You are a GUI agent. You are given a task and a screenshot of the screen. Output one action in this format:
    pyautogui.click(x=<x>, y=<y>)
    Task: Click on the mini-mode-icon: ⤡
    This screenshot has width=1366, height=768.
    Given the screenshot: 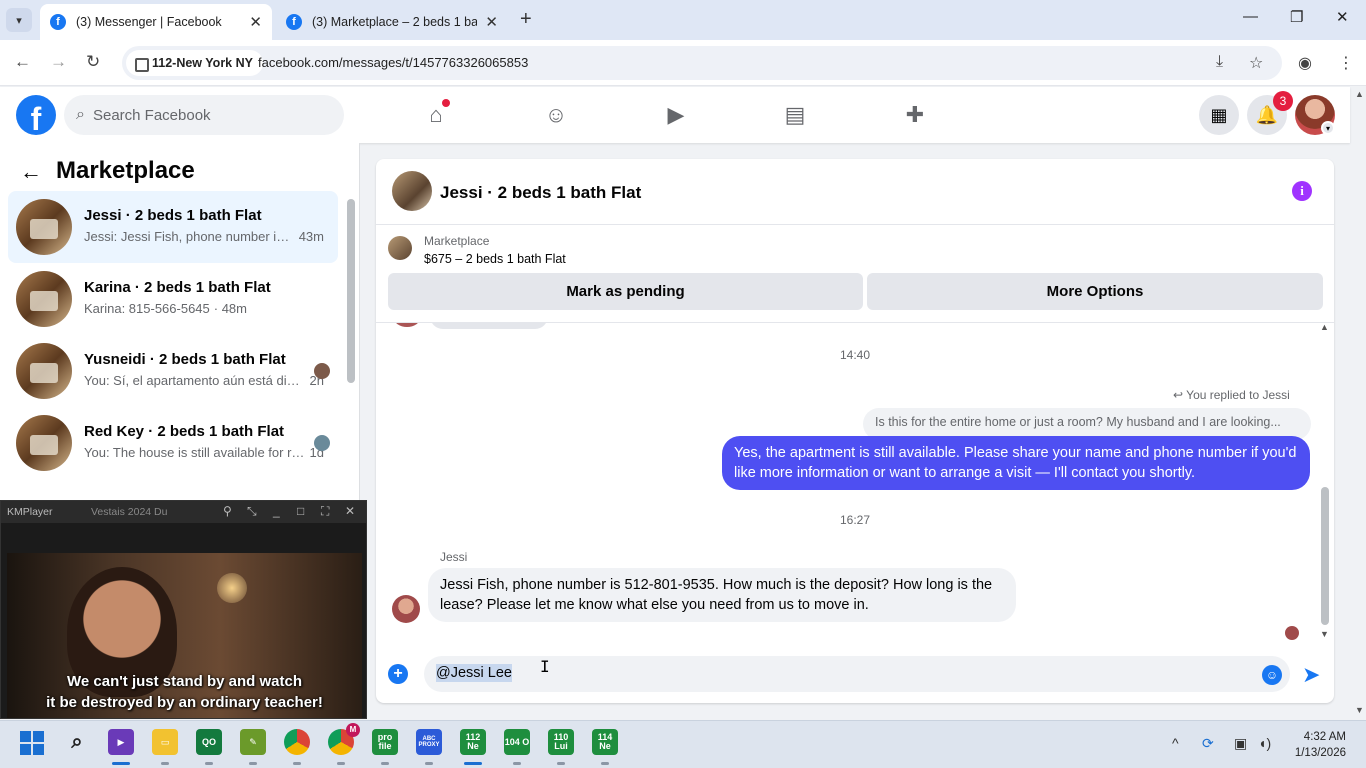 What is the action you would take?
    pyautogui.click(x=252, y=511)
    